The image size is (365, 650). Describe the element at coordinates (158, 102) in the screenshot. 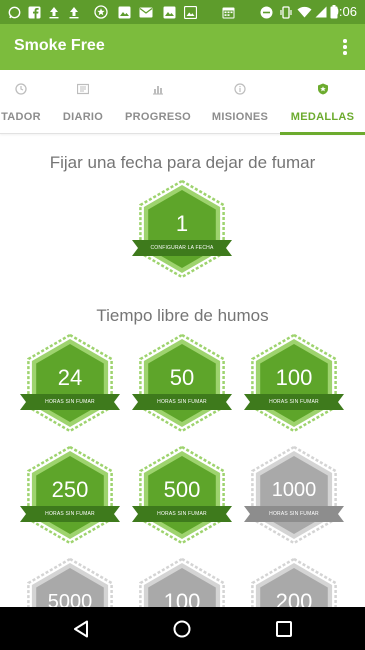

I see `tab-progress: PROGRESO` at that location.